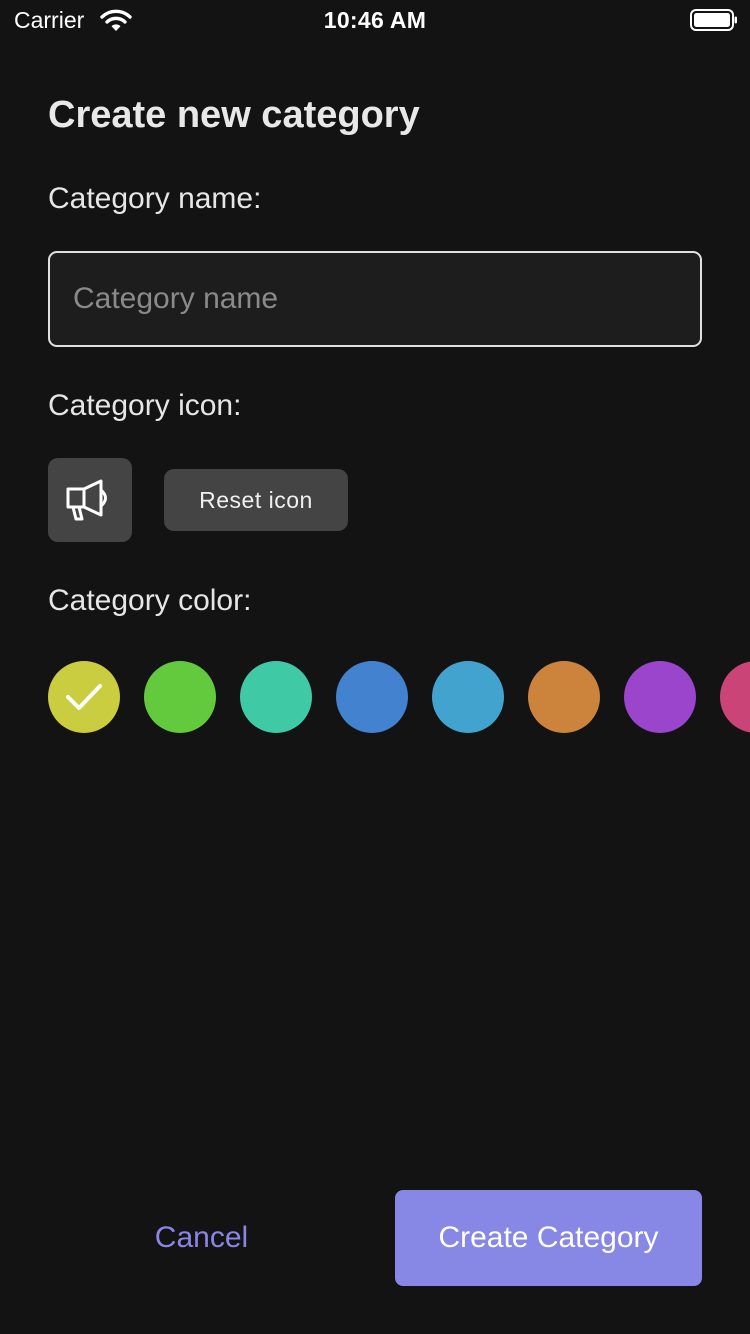 The image size is (750, 1334). What do you see at coordinates (150, 600) in the screenshot?
I see `category-color-label: Category color:` at bounding box center [150, 600].